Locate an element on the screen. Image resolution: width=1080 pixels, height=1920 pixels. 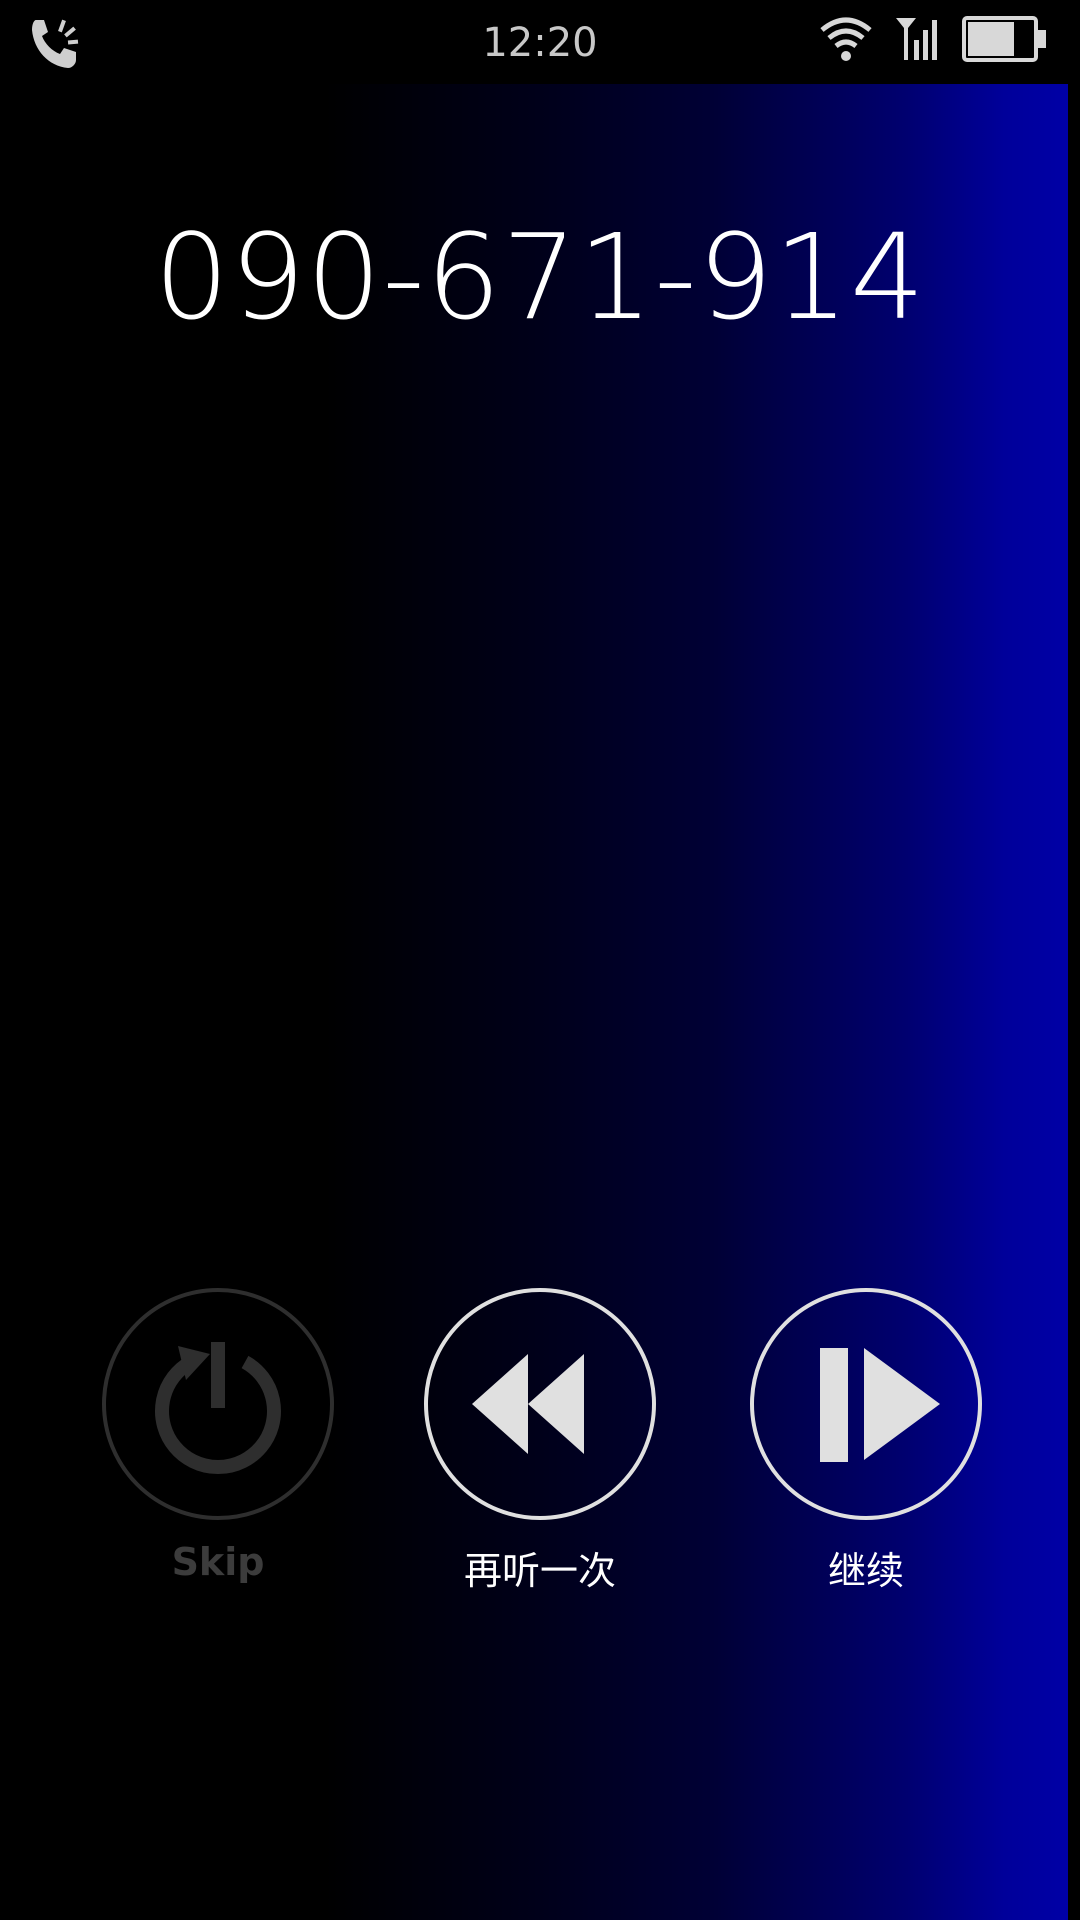
replay-label: 再听一次 is located at coordinates (539, 1571).